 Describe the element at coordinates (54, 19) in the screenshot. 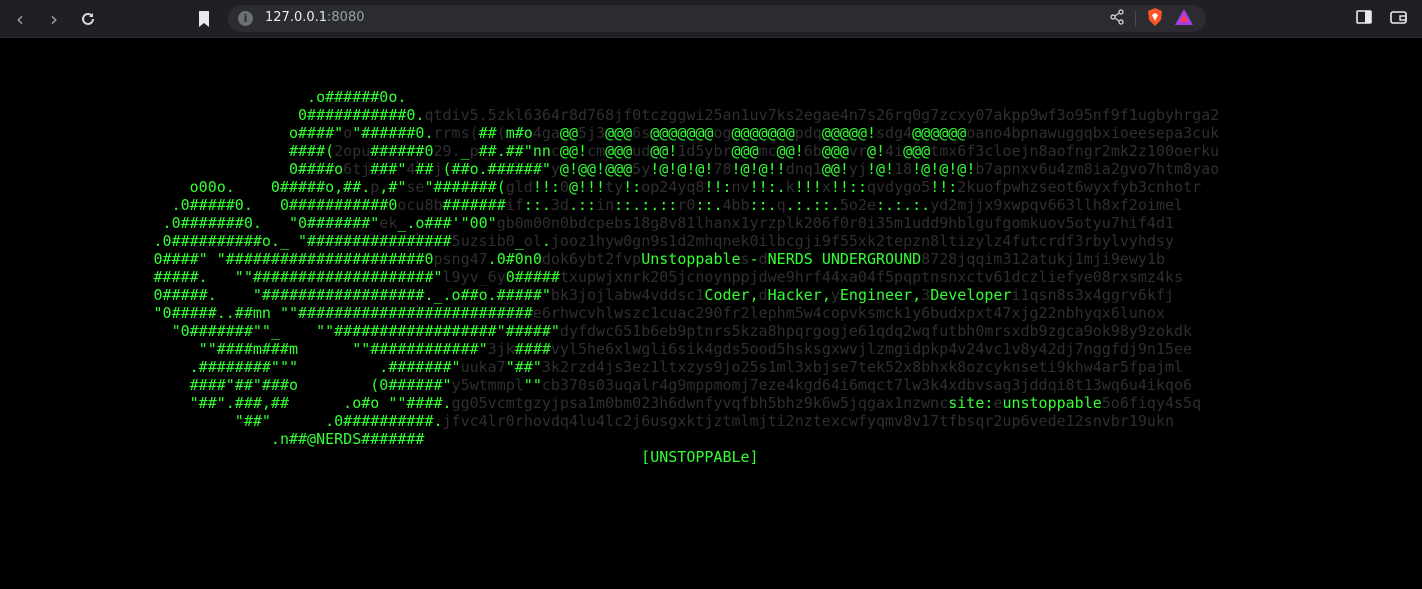

I see `forward-icon: ›` at that location.